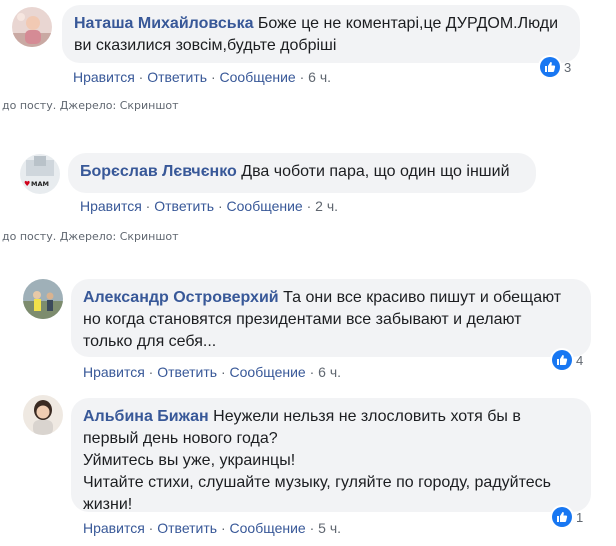 This screenshot has width=616, height=546. What do you see at coordinates (40, 174) in the screenshot?
I see `avatar: ♥ МАМ` at bounding box center [40, 174].